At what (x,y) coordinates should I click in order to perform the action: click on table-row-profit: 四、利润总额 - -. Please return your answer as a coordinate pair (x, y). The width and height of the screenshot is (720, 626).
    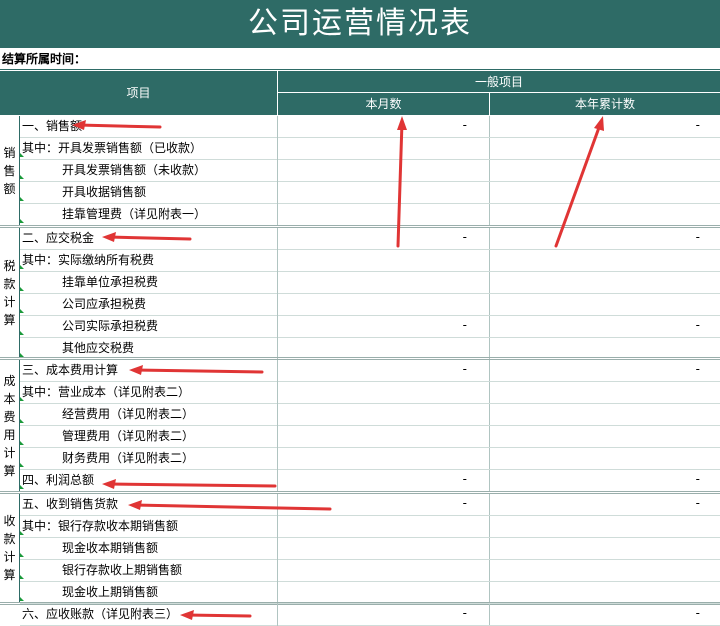
    Looking at the image, I should click on (370, 481).